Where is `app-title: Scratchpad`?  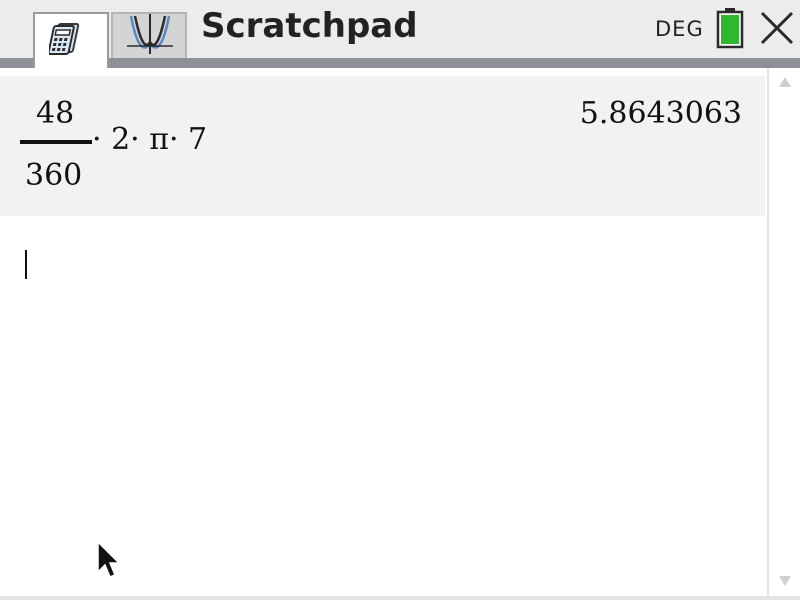 app-title: Scratchpad is located at coordinates (309, 26).